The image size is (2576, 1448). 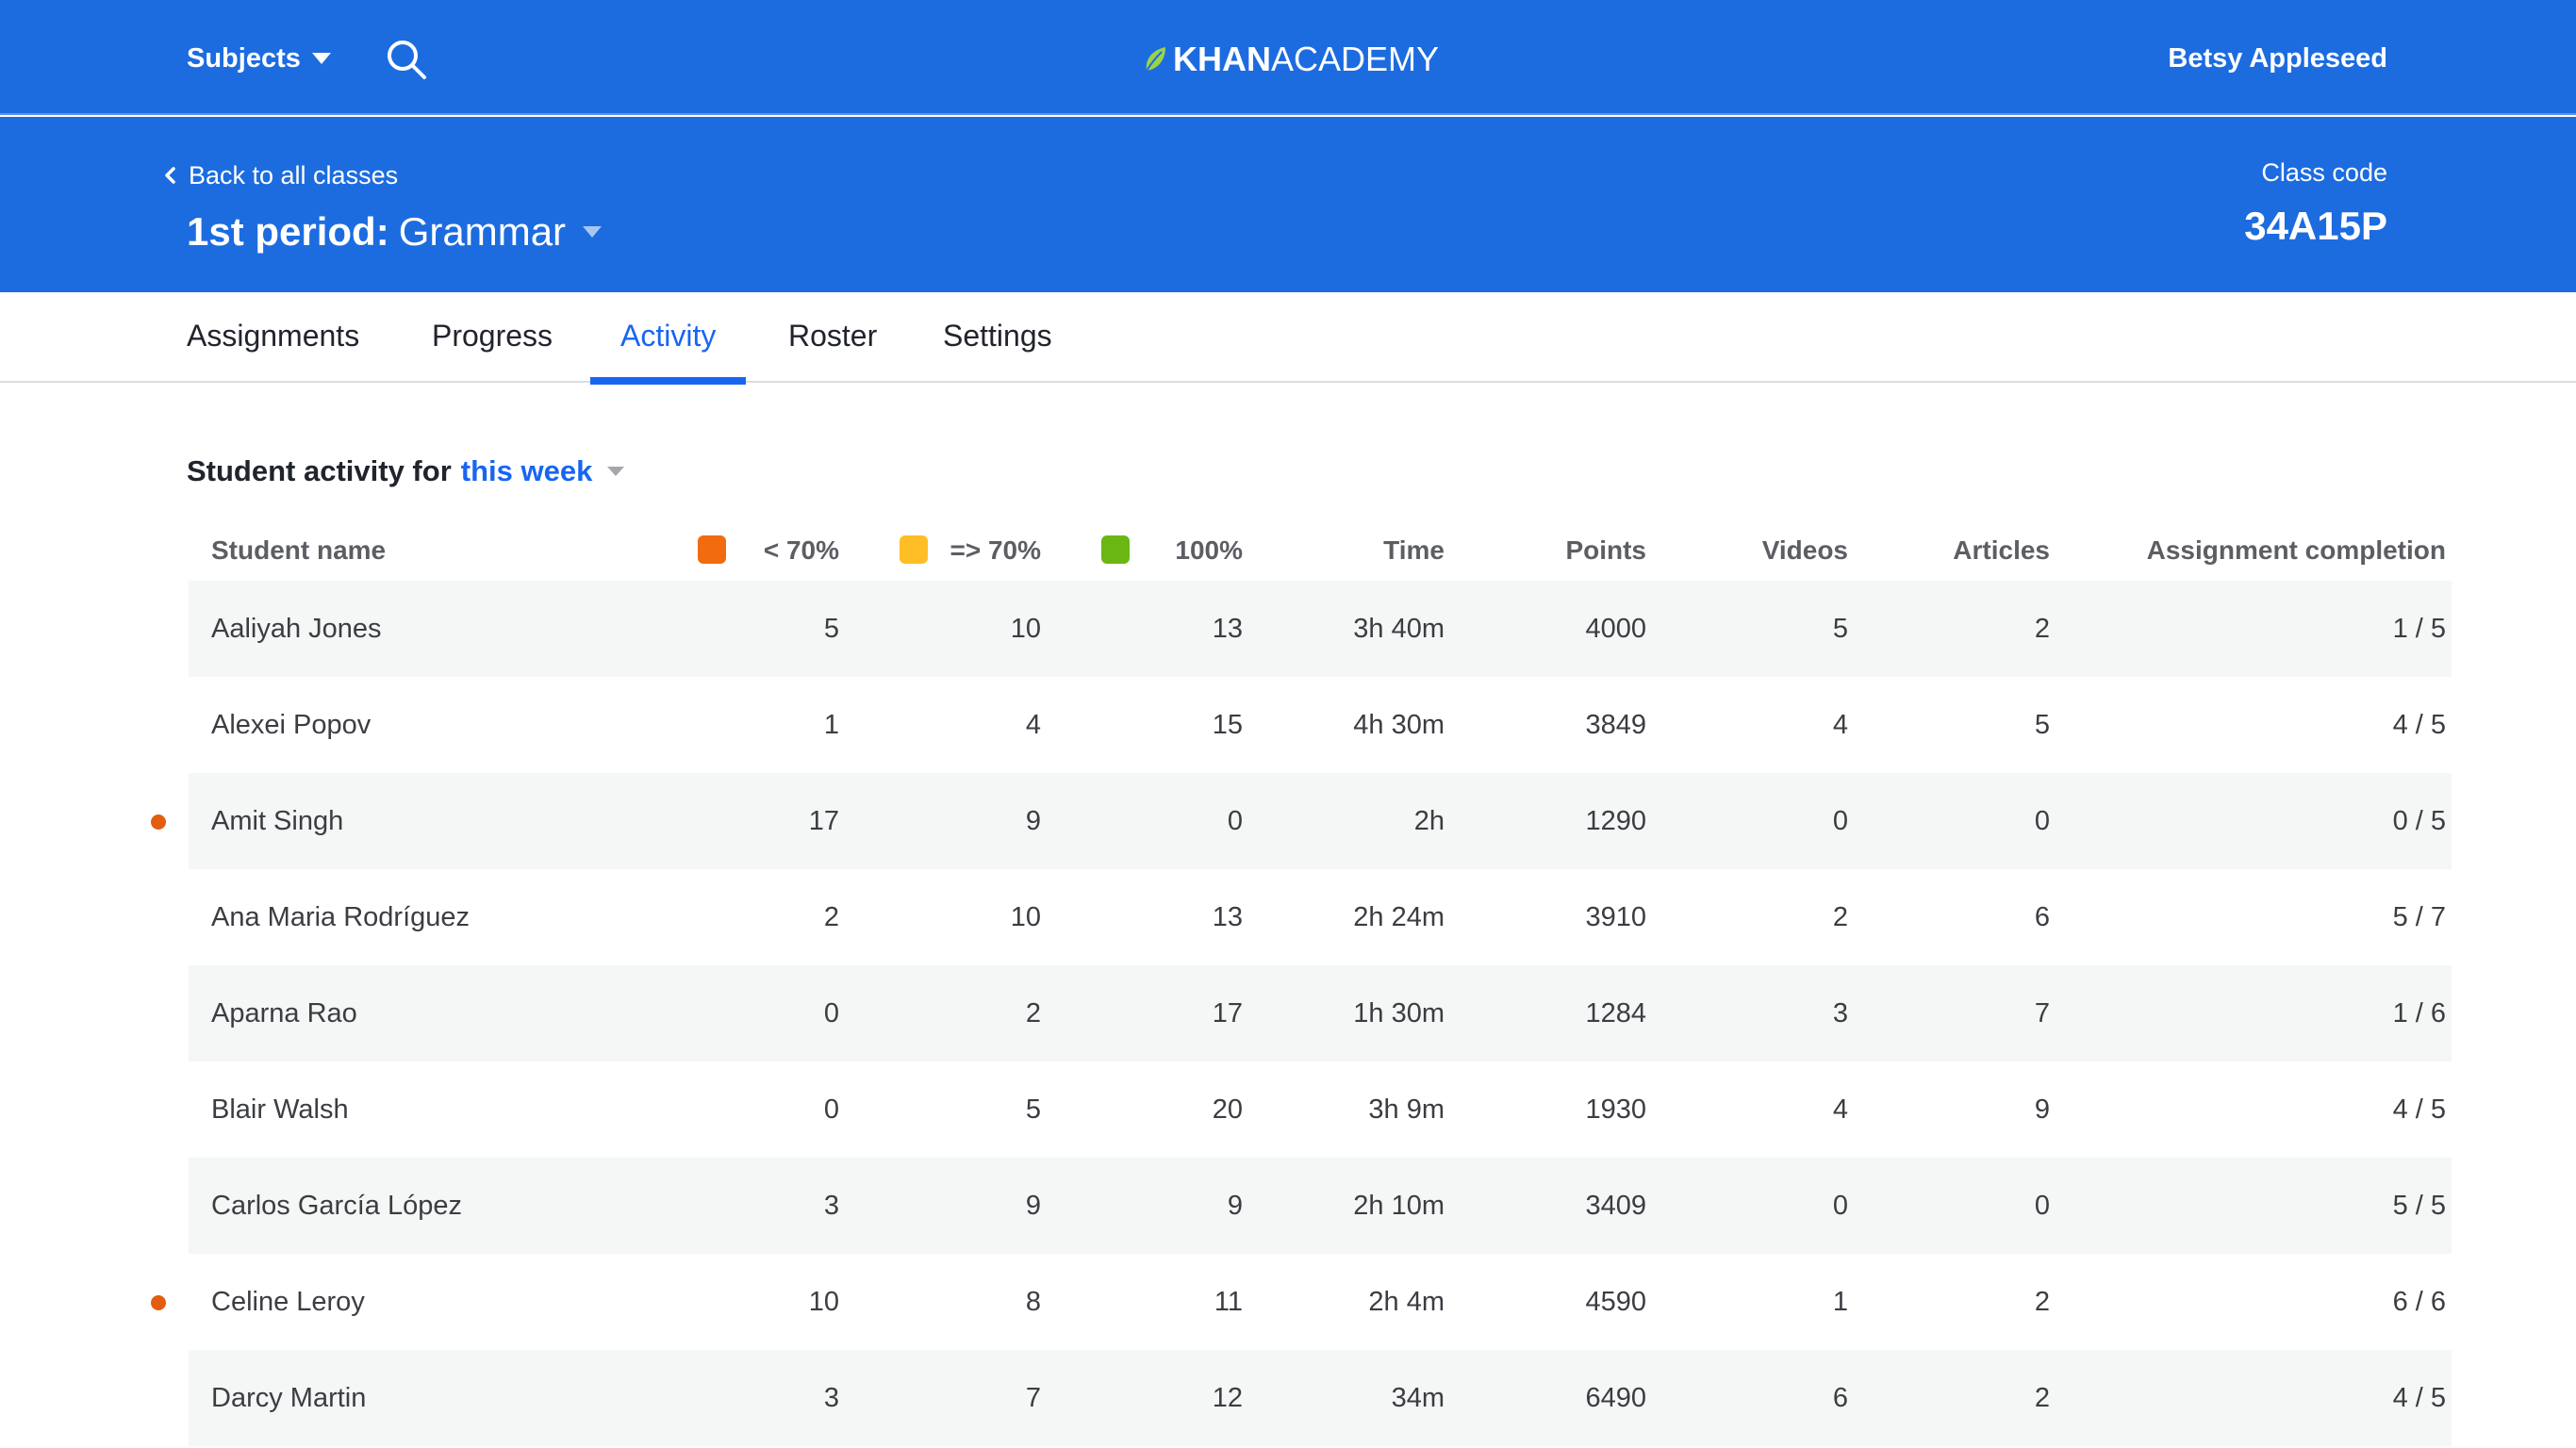 What do you see at coordinates (284, 1013) in the screenshot?
I see `student-name: Aparna Rao` at bounding box center [284, 1013].